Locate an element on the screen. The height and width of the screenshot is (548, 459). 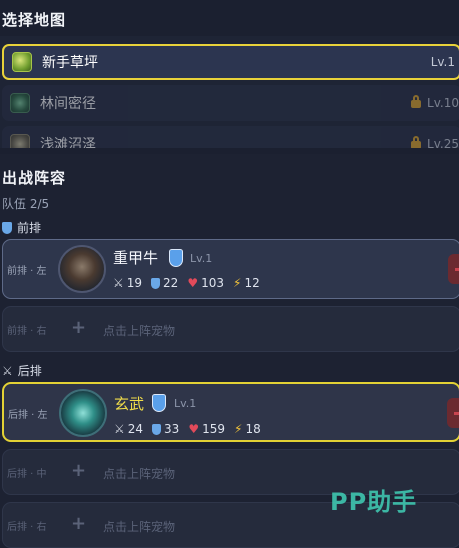
team-count: 队伍 2/5 is located at coordinates (26, 204).